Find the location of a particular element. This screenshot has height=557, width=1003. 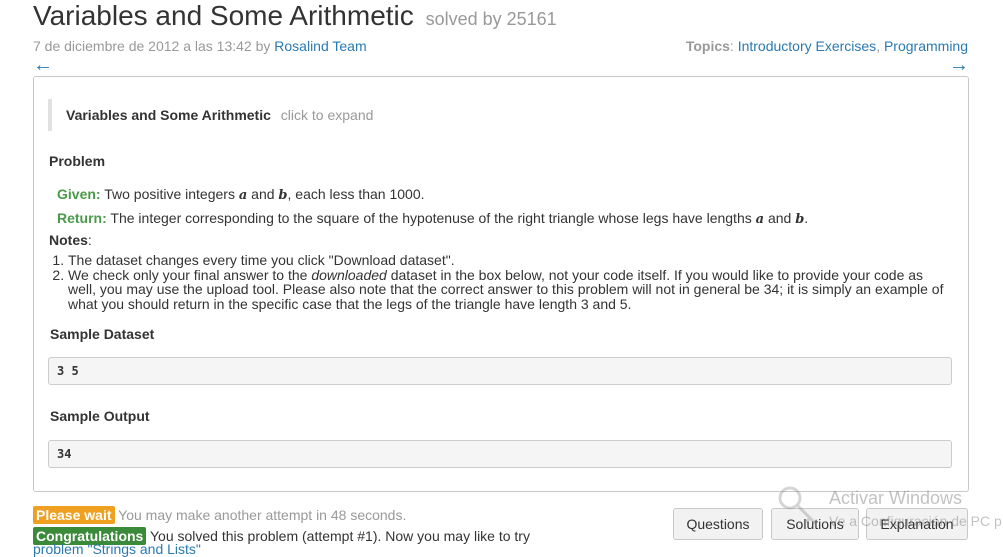

next-problem-line: problem "Strings and Lists" is located at coordinates (117, 549).